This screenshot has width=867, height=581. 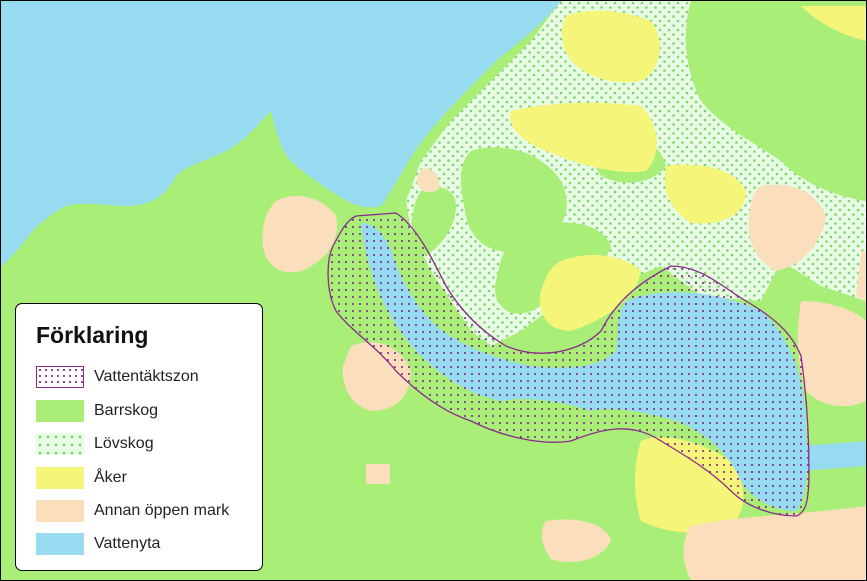 I want to click on legend-item-barrskog: Barrskog, so click(x=148, y=412).